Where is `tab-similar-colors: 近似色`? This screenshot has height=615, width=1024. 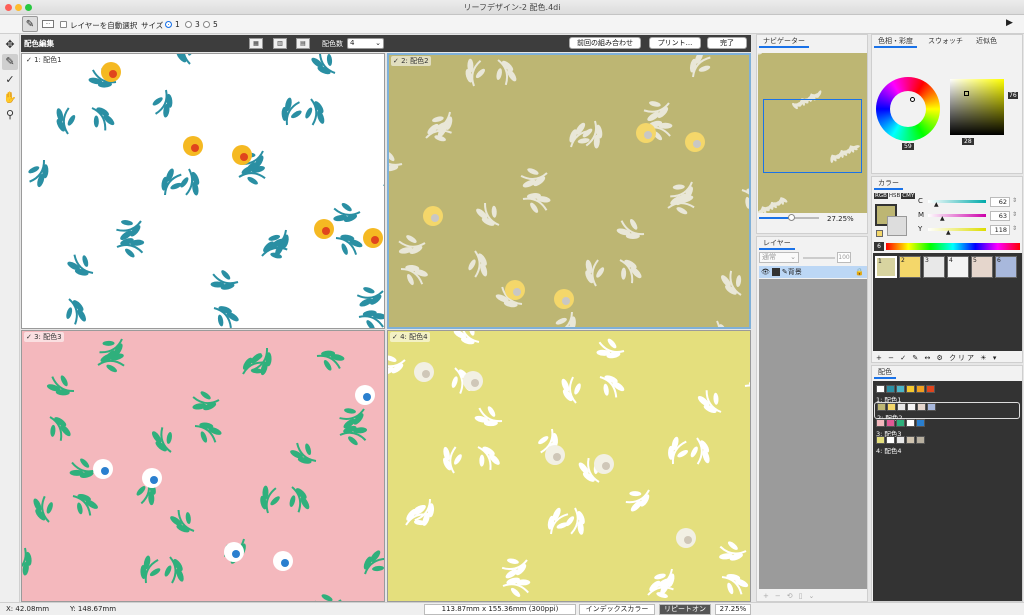
tab-similar-colors: 近似色 is located at coordinates (986, 42).